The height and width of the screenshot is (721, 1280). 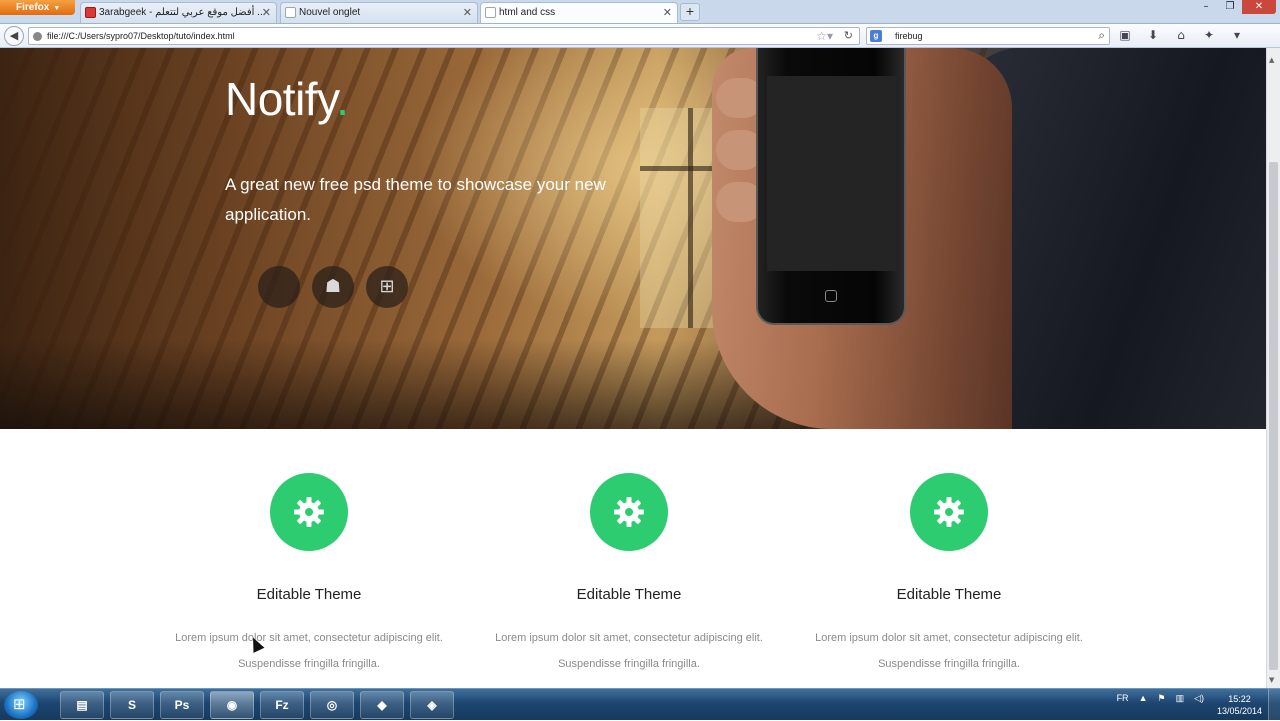 I want to click on tab-3arabgeek: 3arabgeek - أفضل موقع عربي لتتعلم ... ✕, so click(x=178, y=12).